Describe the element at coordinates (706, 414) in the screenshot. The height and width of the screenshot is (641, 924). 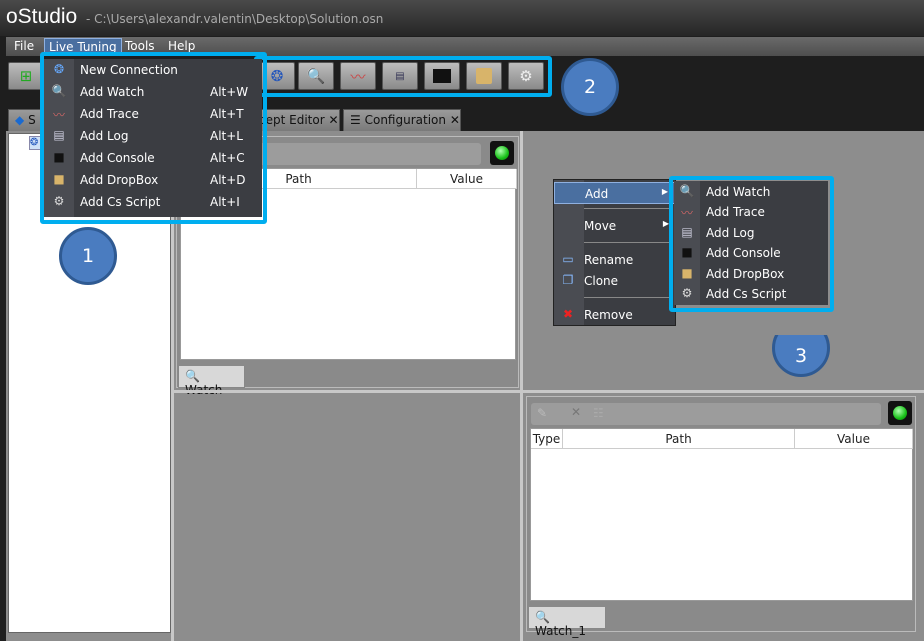
I see `watch-1-toolbar: ✎ ✕ ☷` at that location.